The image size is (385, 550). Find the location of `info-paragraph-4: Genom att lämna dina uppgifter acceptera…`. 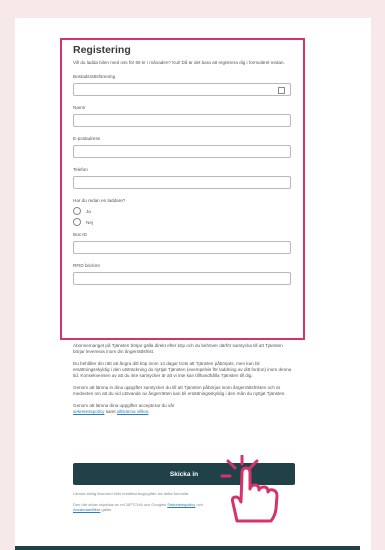

info-paragraph-4: Genom att lämna dina uppgifter acceptera… is located at coordinates (184, 409).